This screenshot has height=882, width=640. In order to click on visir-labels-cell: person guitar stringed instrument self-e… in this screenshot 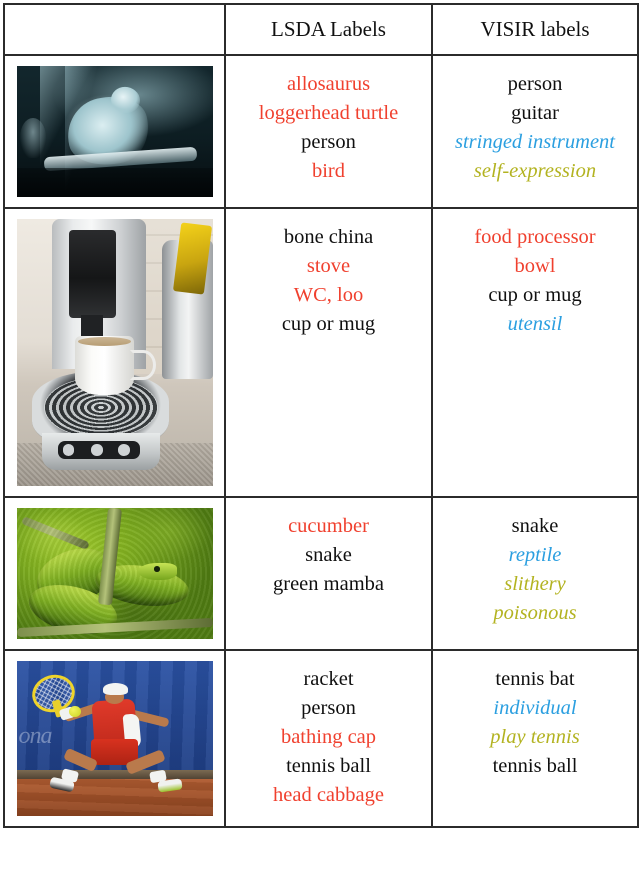, I will do `click(535, 131)`.